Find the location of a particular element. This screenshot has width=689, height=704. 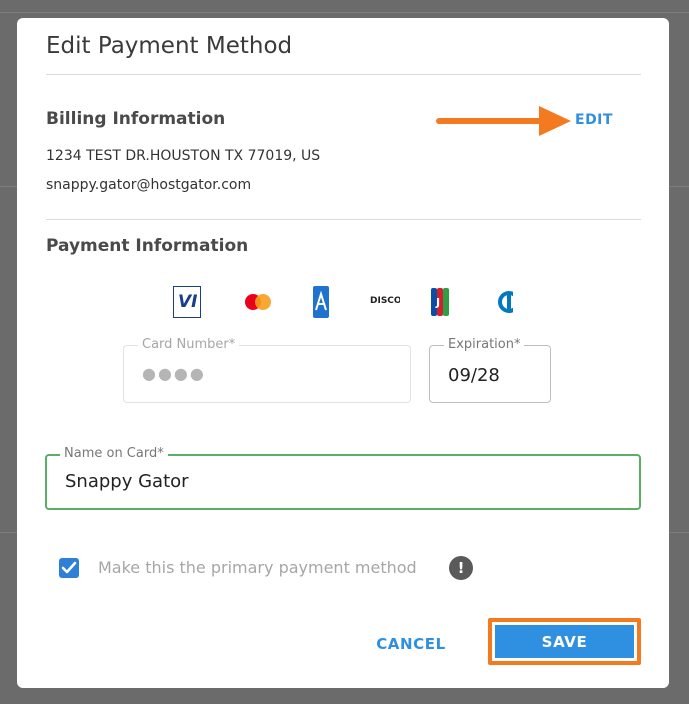

billing-address: 1234 TEST DR.HOUSTON TX 77019, US is located at coordinates (183, 156).